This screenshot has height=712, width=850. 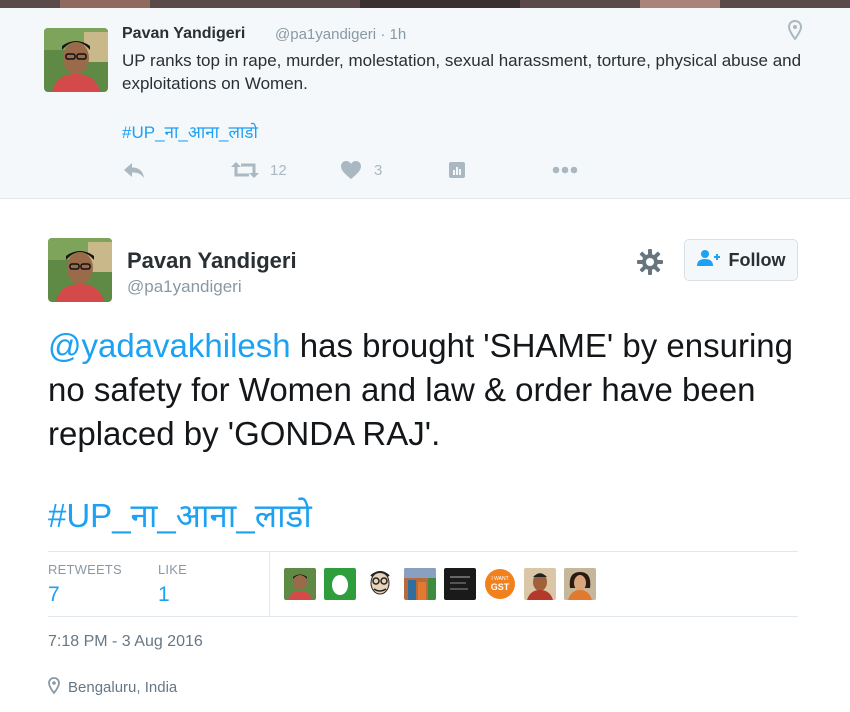 I want to click on heart-icon, so click(x=351, y=170).